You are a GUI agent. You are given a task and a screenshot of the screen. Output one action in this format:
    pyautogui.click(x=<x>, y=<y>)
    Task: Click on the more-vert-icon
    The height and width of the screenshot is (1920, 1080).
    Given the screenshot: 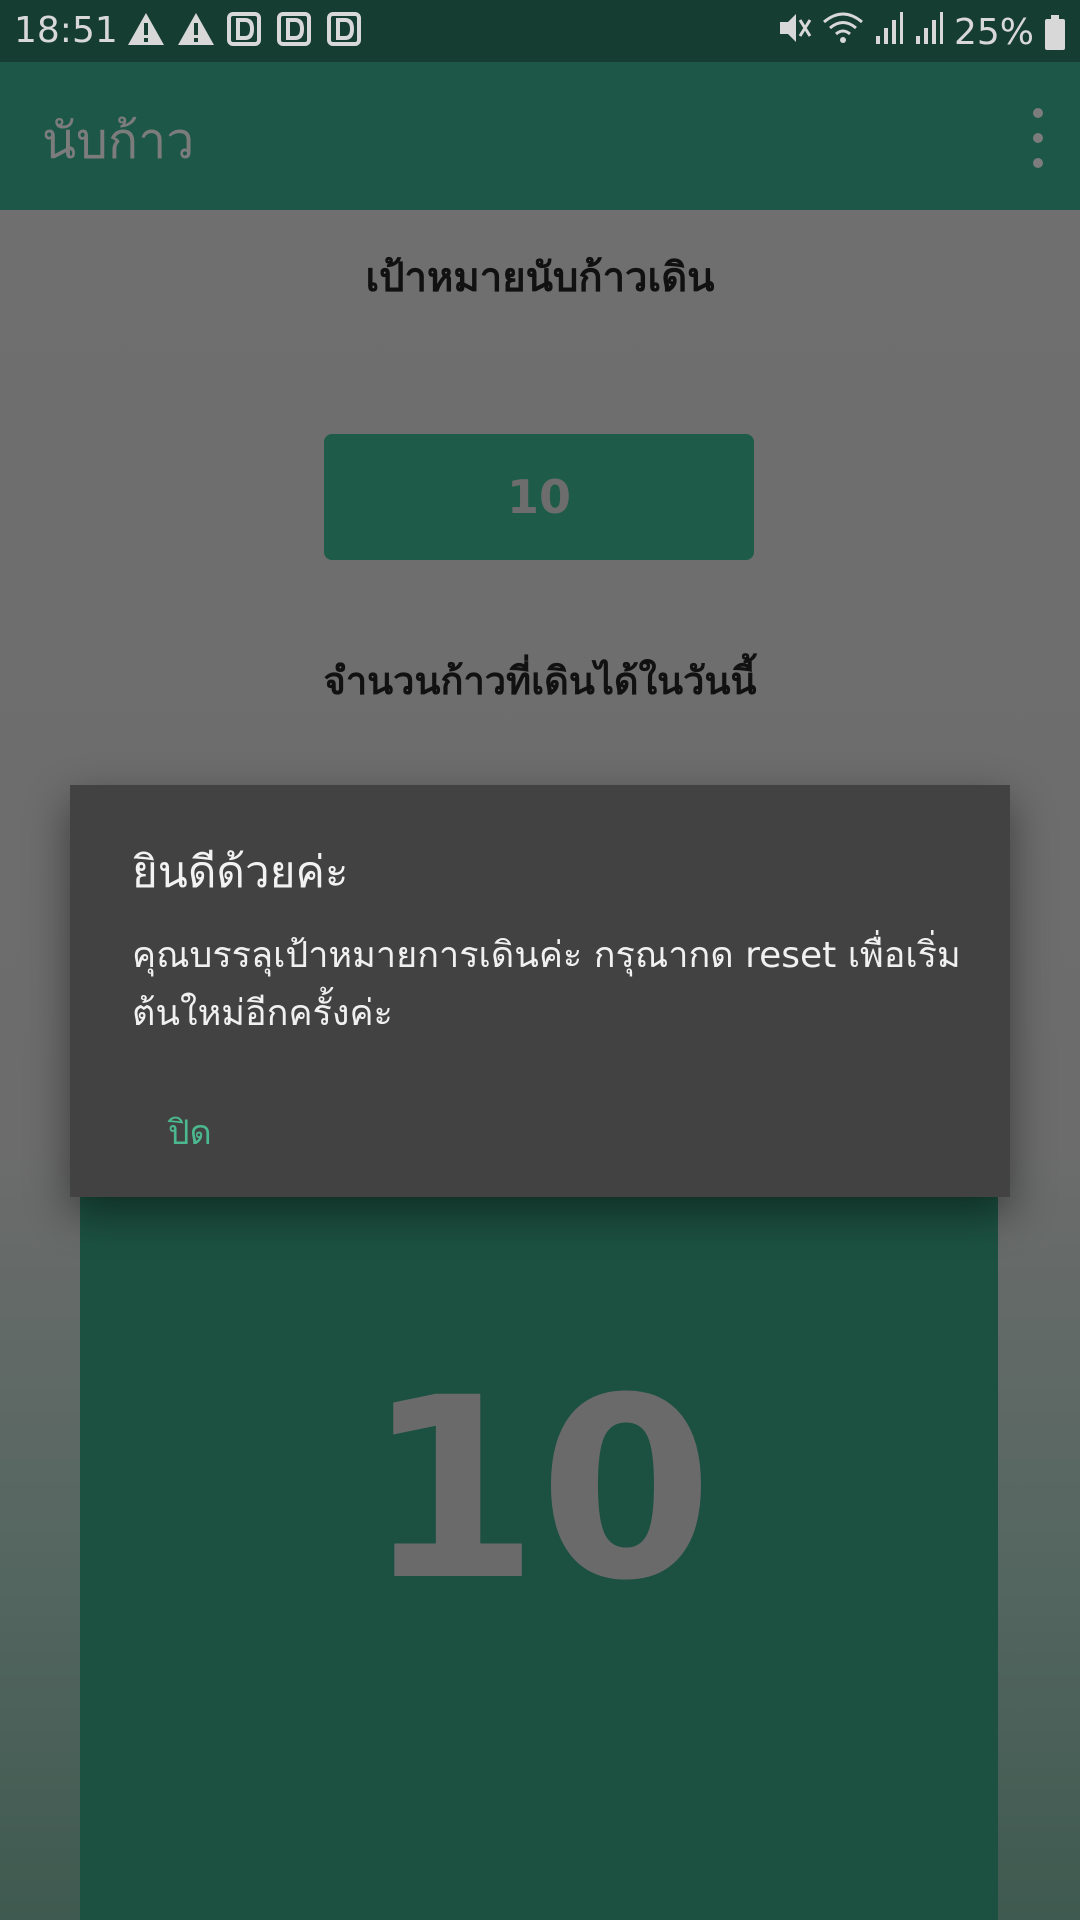 What is the action you would take?
    pyautogui.click(x=1038, y=138)
    